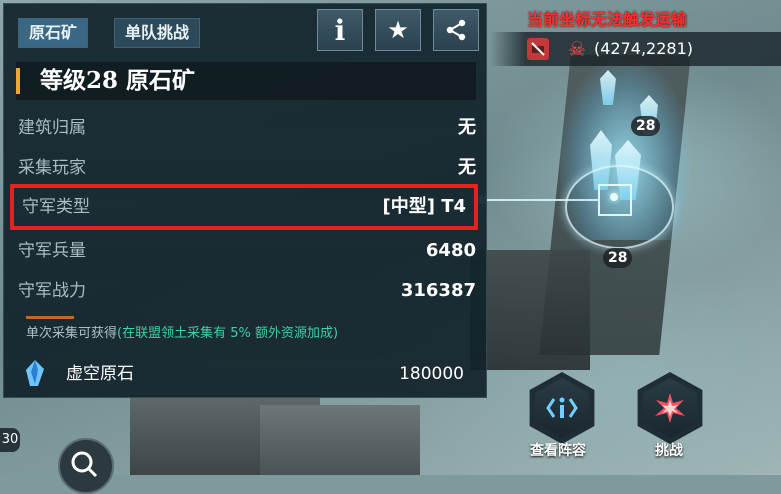 This screenshot has width=781, height=494. I want to click on view-formation-label: 查看阵容, so click(558, 451).